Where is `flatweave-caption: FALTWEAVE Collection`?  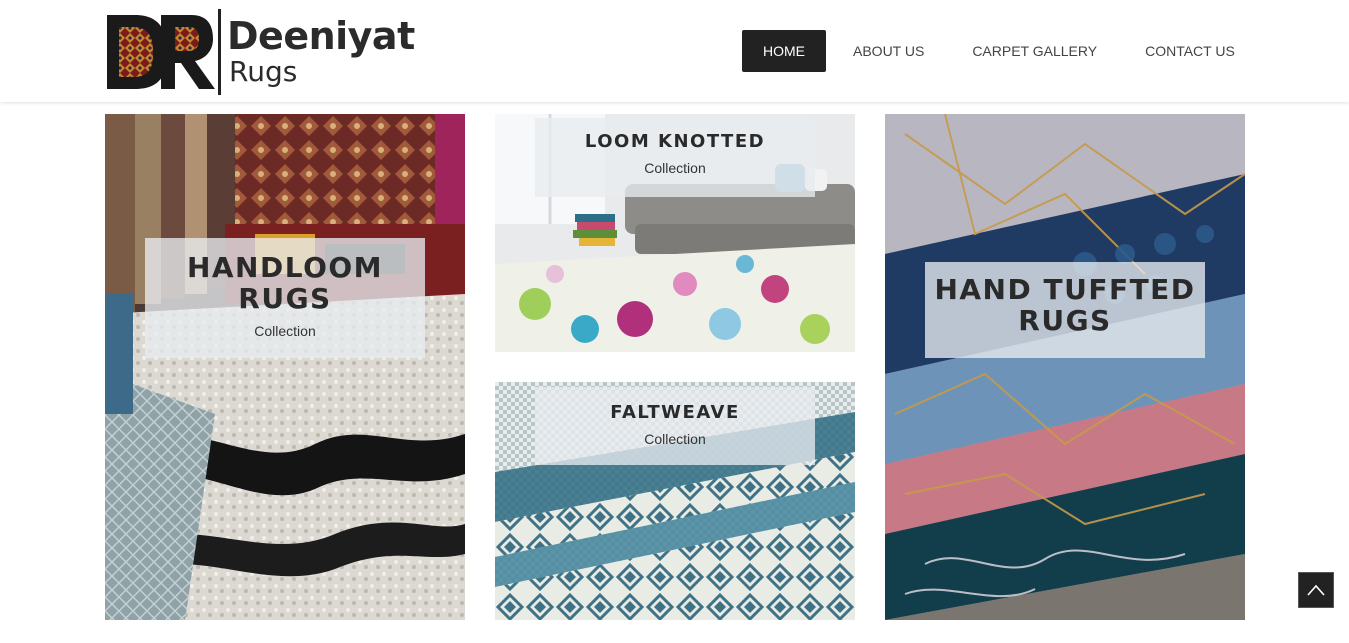
flatweave-caption: FALTWEAVE Collection is located at coordinates (675, 426).